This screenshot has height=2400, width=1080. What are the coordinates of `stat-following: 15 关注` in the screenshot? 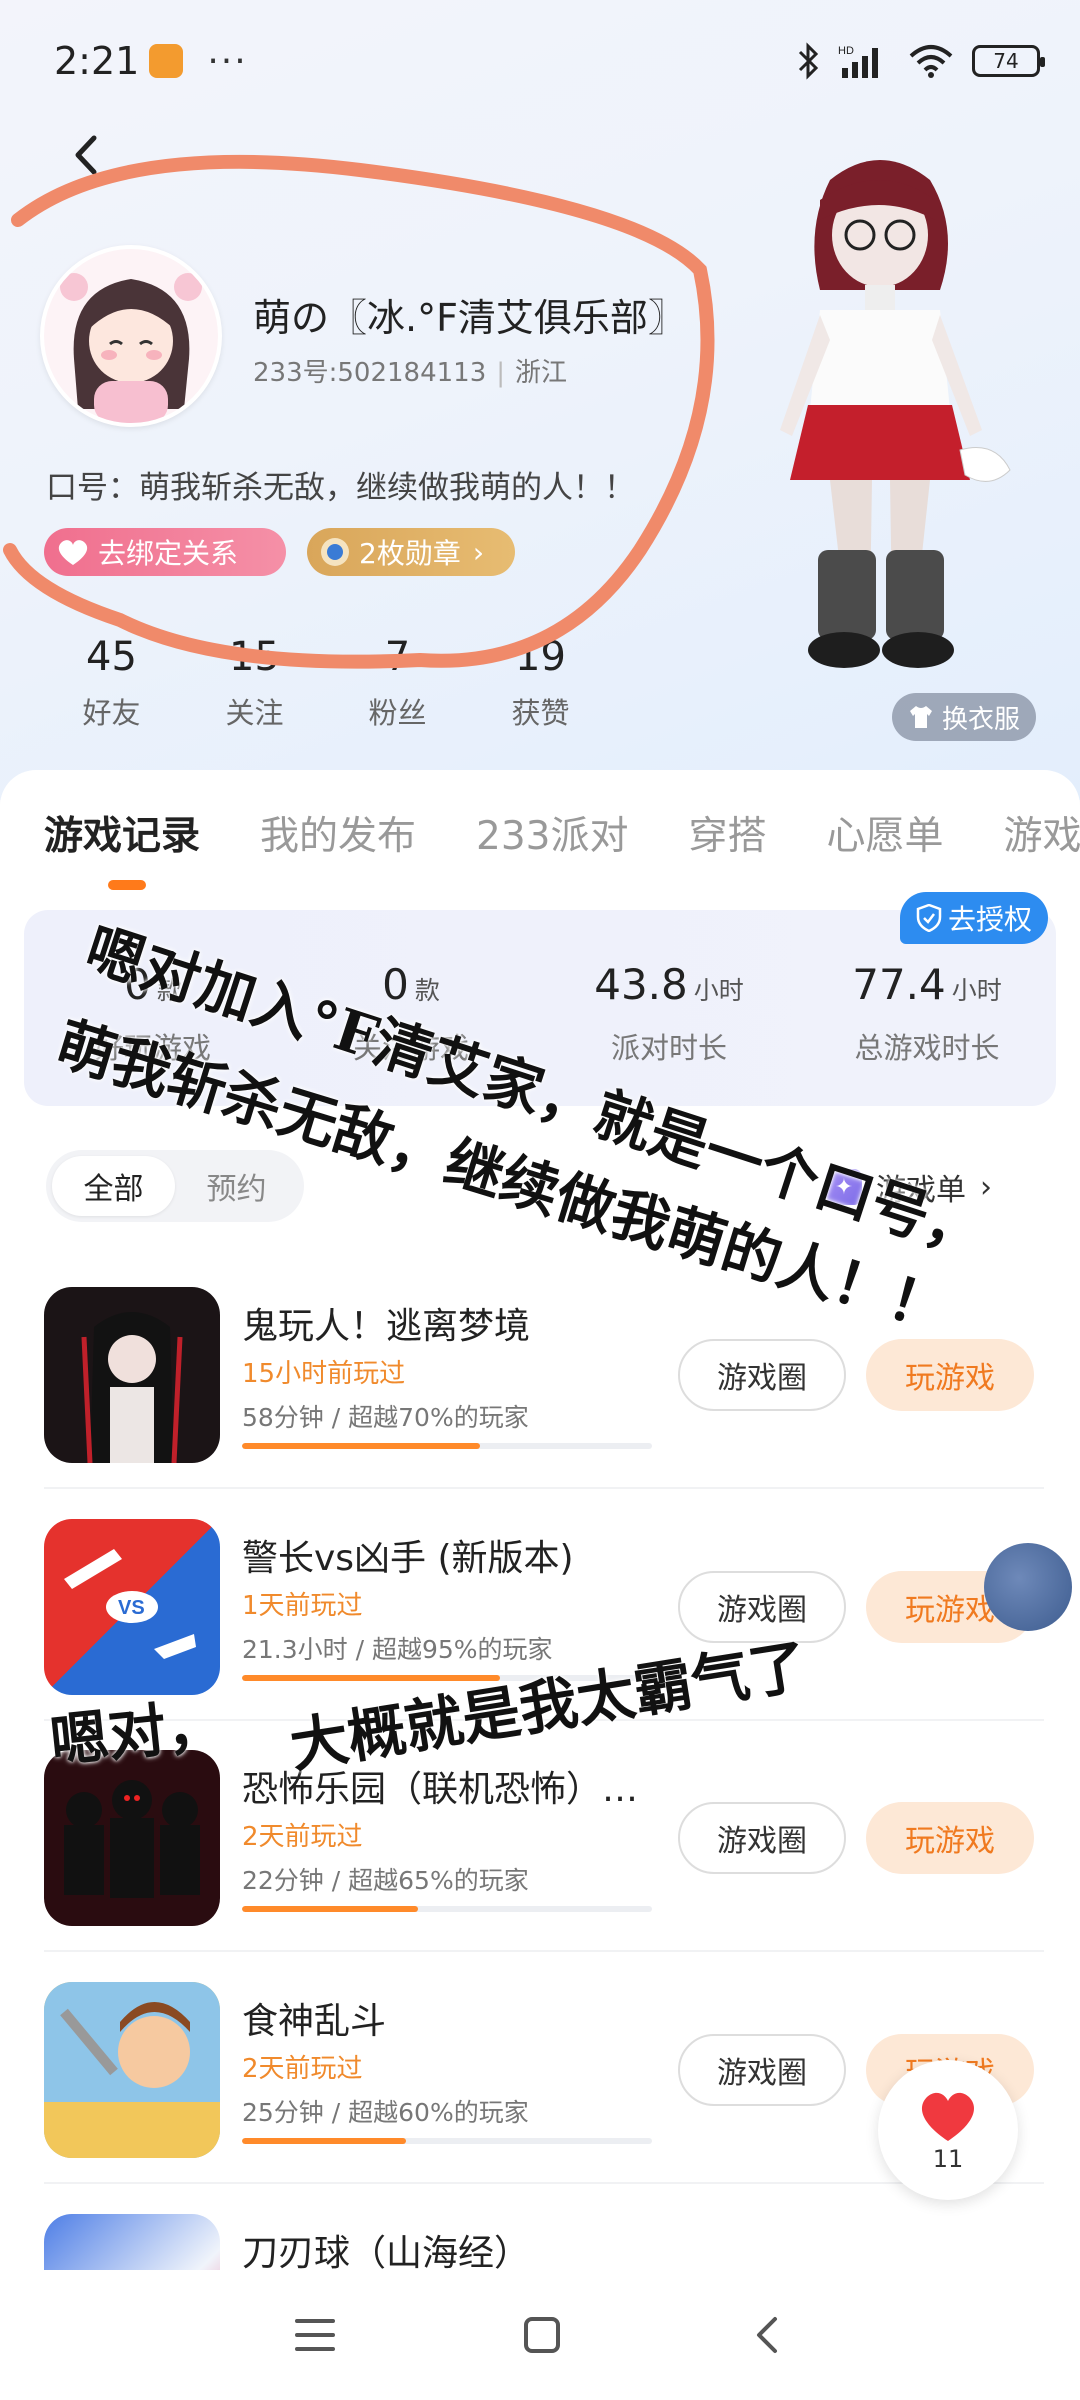 It's located at (254, 683).